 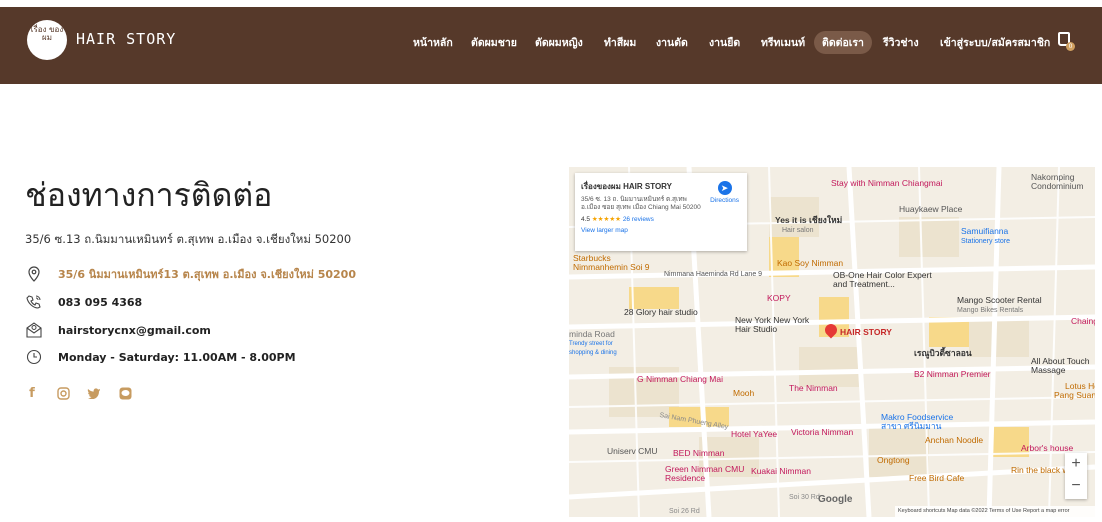 I want to click on menu-item-treatment: ทรีทเมนท์, so click(x=783, y=42).